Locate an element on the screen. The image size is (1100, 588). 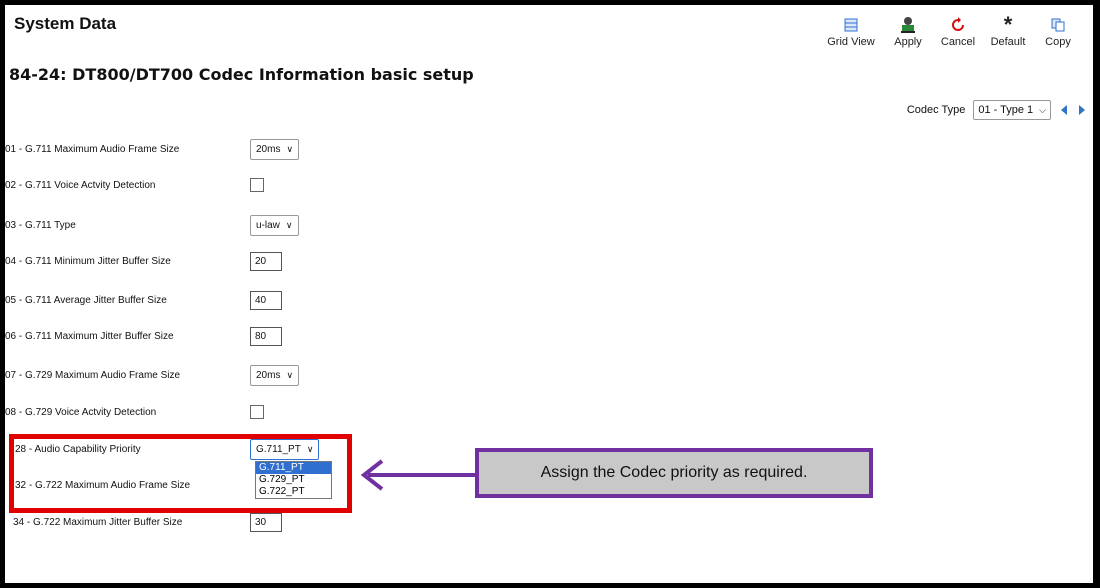
grid-view-button: Grid View is located at coordinates (851, 31).